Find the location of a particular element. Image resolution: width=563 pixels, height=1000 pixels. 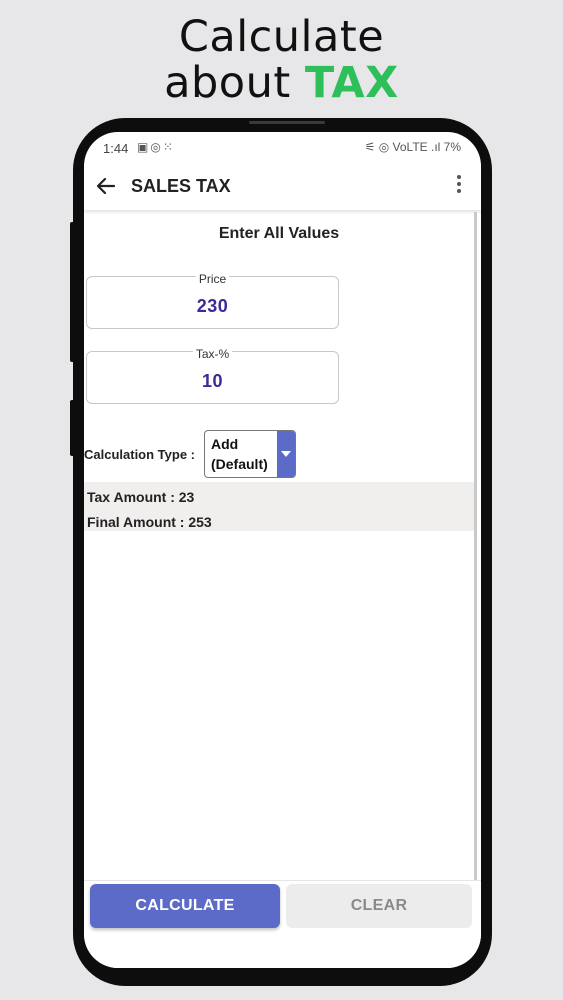

price-field: Price 230 is located at coordinates (212, 300).